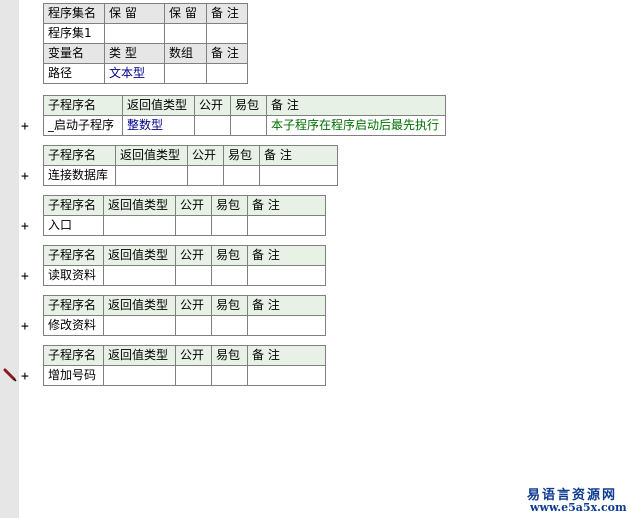  I want to click on header-cell: 数组, so click(185, 53).